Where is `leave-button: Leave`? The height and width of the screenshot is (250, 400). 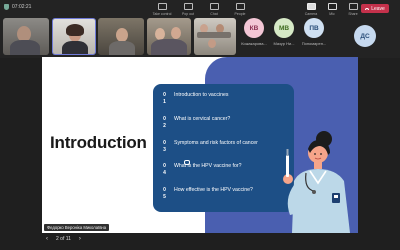 leave-button: Leave is located at coordinates (375, 8).